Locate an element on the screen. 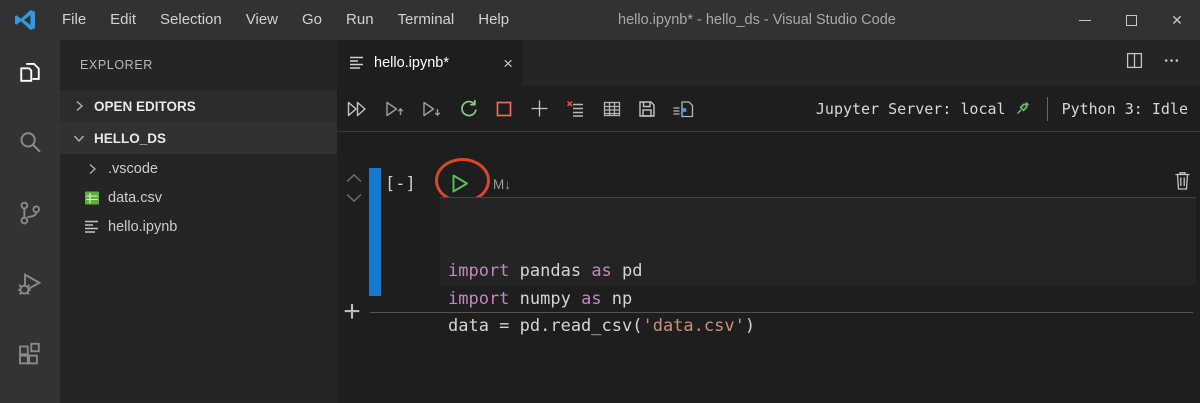 This screenshot has width=1200, height=403. menu-edit: Edit is located at coordinates (123, 20).